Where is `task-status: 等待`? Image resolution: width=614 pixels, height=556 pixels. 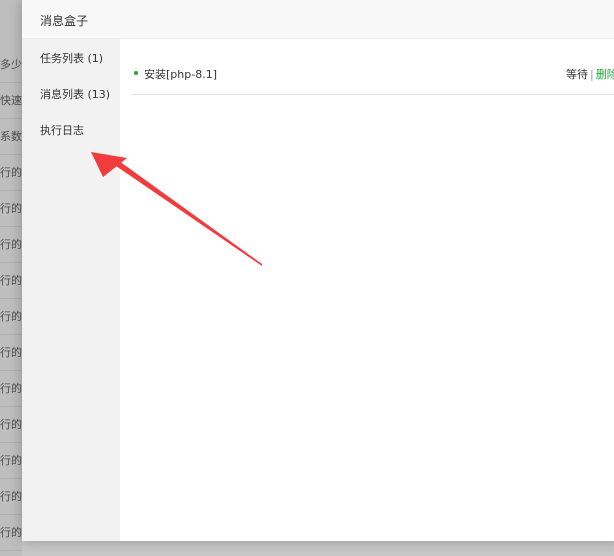
task-status: 等待 is located at coordinates (577, 74).